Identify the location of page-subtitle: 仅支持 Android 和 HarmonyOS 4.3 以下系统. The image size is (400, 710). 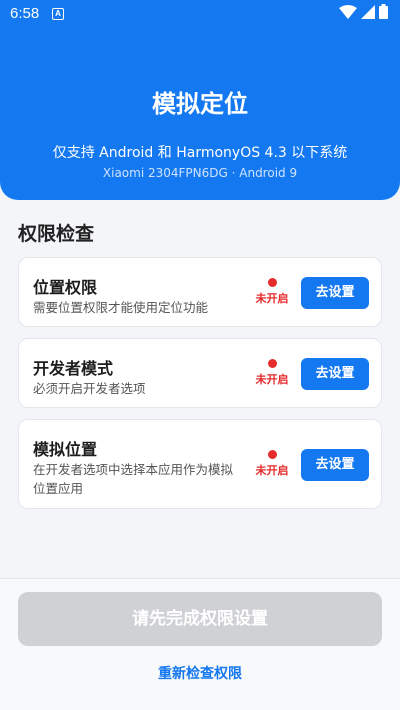
(200, 153).